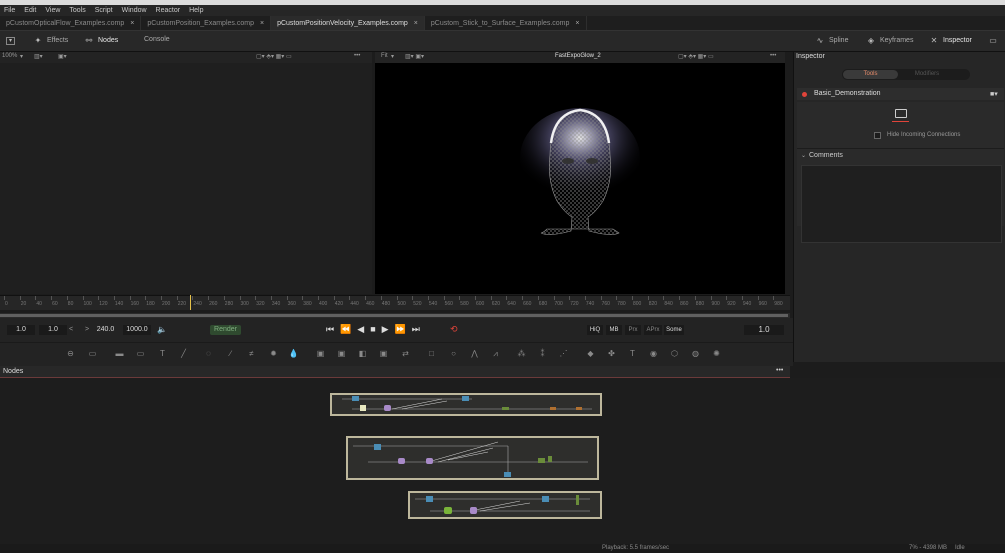 This screenshot has height=553, width=1005. What do you see at coordinates (563, 354) in the screenshot?
I see `particle-merge-icon: ⋰` at bounding box center [563, 354].